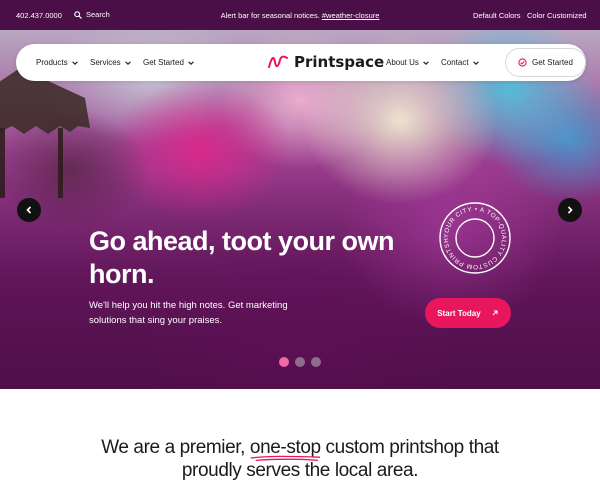 The image size is (600, 490). I want to click on alert-text: Alert bar for seasonal notices., so click(270, 15).